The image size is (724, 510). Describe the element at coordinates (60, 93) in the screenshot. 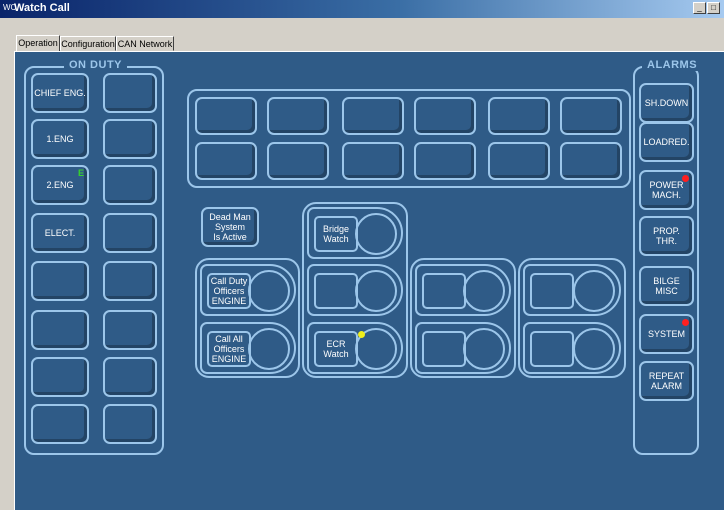

I see `duty-button-chief-eng: CHIEF ENG.` at that location.